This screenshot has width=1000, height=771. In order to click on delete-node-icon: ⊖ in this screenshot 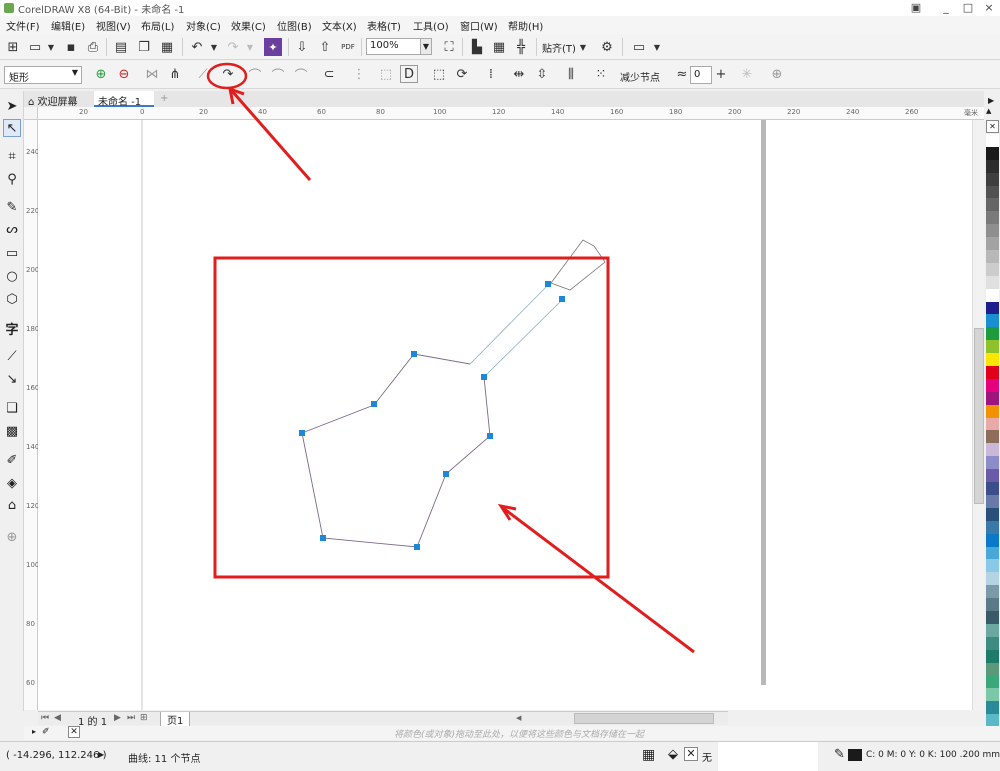, I will do `click(124, 74)`.